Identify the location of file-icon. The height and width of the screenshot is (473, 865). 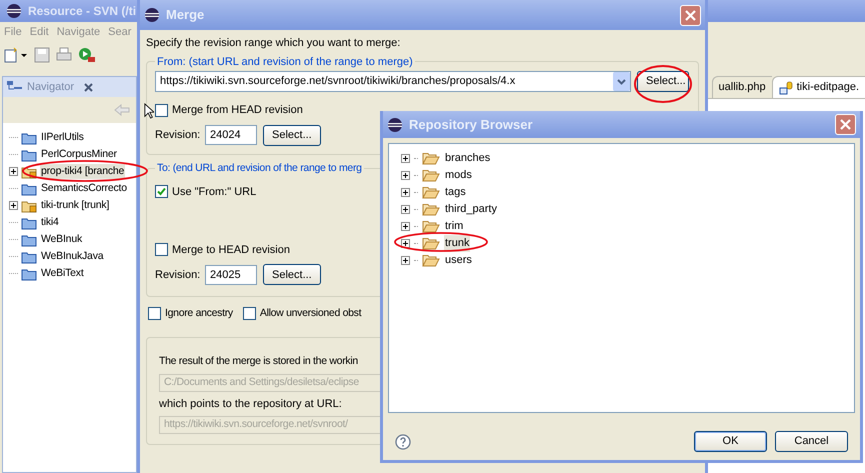
(785, 87).